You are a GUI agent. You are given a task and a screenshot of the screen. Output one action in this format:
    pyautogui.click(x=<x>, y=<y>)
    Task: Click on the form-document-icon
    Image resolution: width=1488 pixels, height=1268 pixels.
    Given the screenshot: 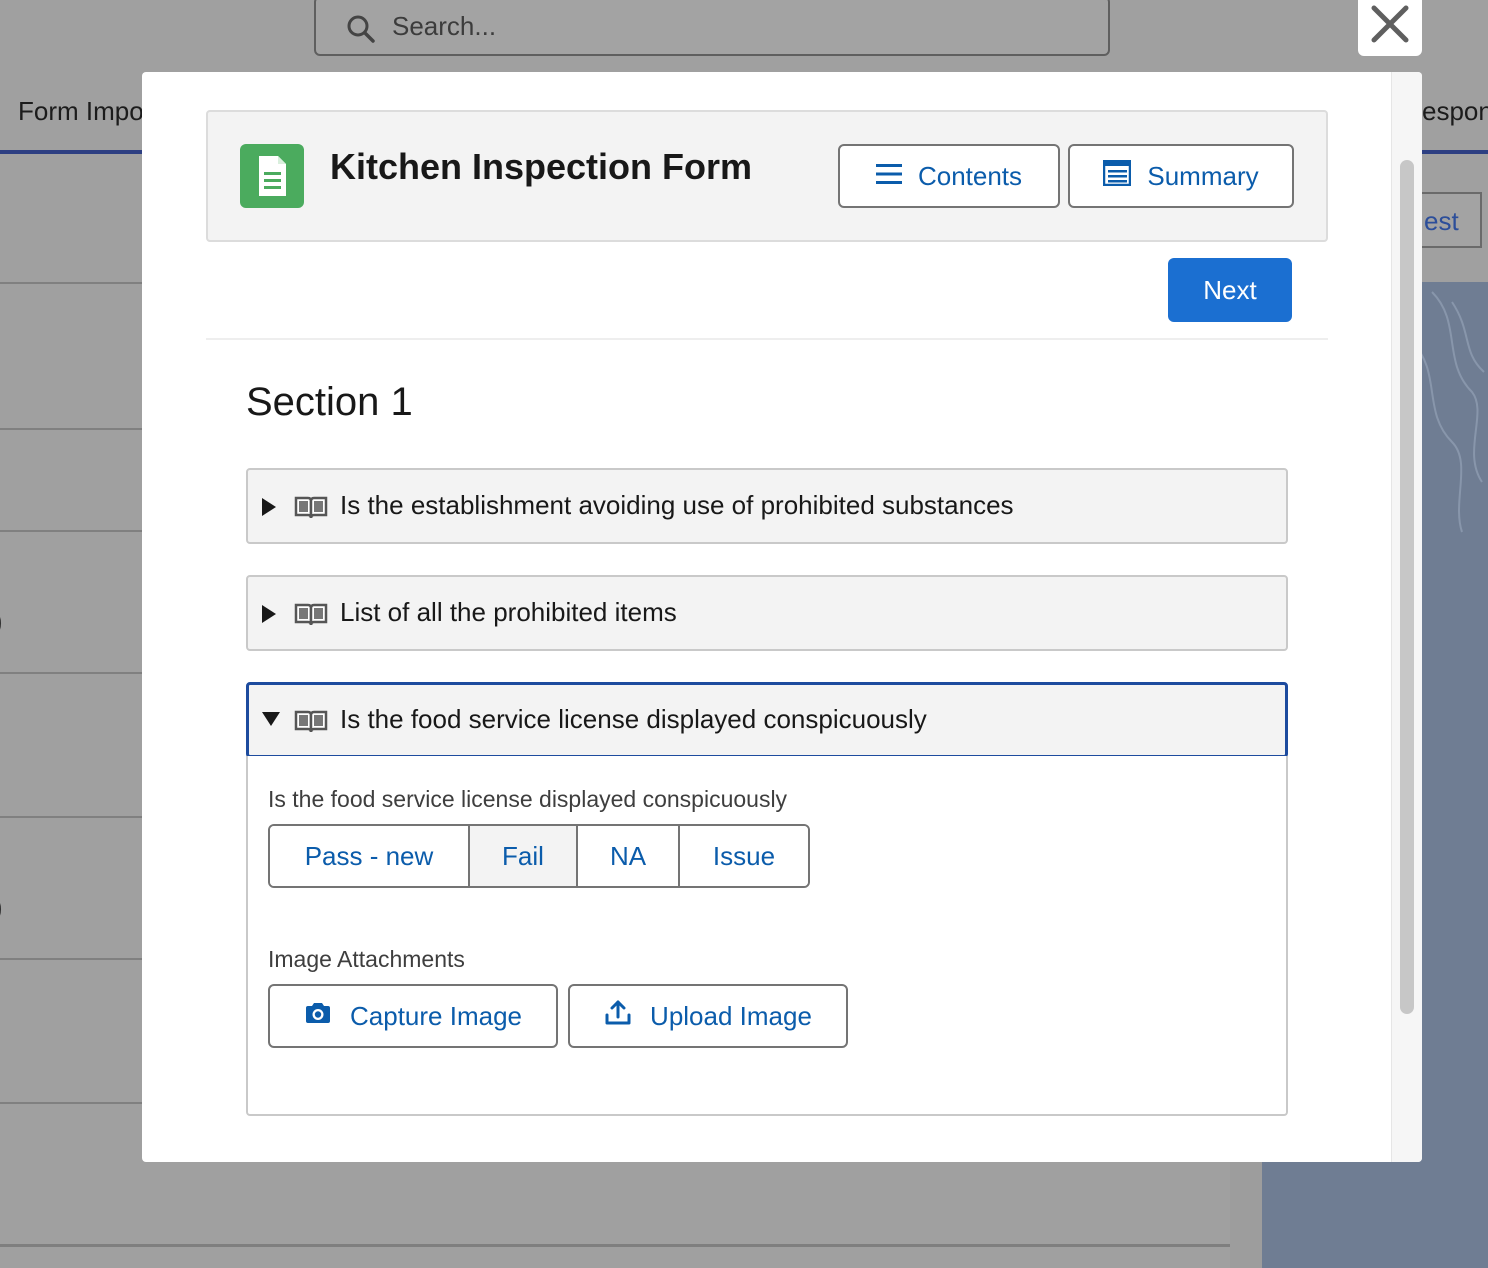 What is the action you would take?
    pyautogui.click(x=272, y=176)
    